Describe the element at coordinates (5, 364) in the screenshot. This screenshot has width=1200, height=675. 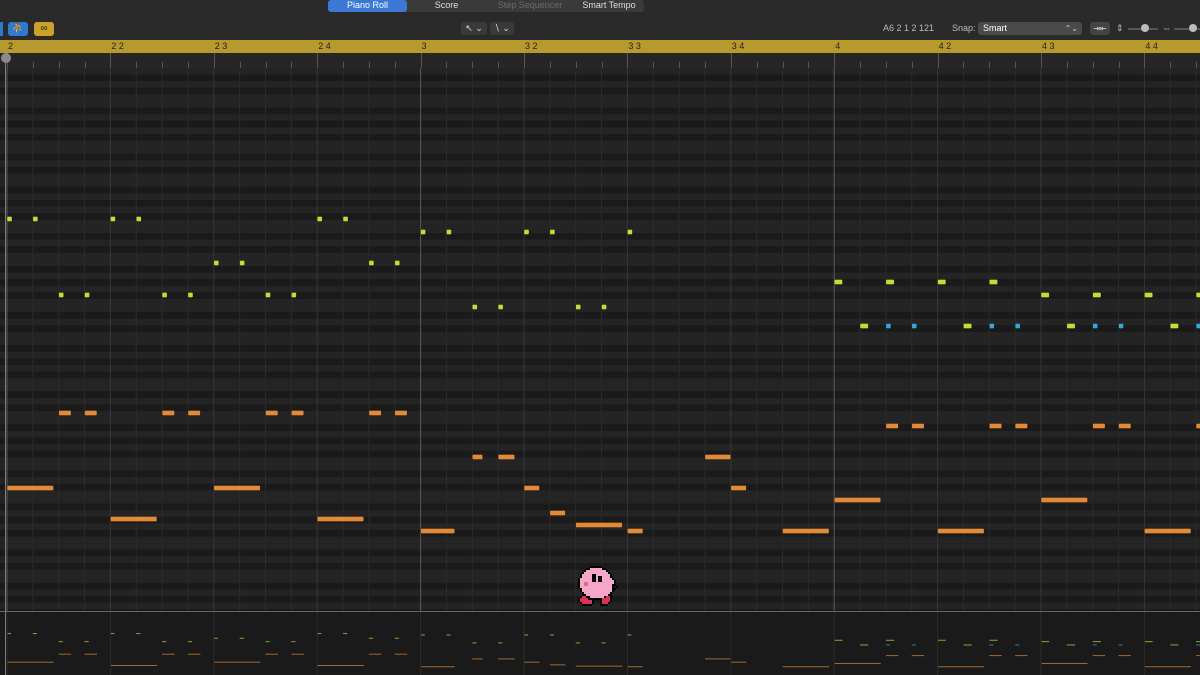
I see `playhead-line` at that location.